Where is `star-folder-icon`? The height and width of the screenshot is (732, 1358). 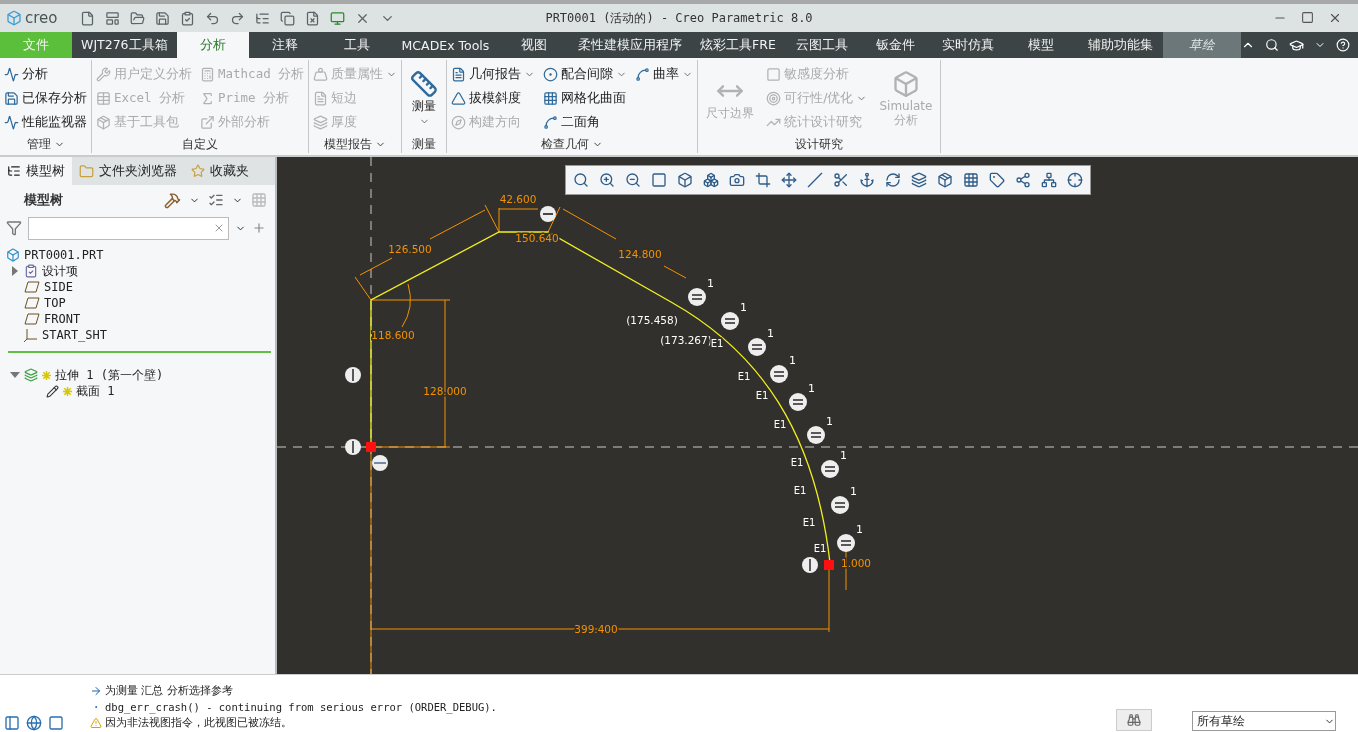
star-folder-icon is located at coordinates (198, 171).